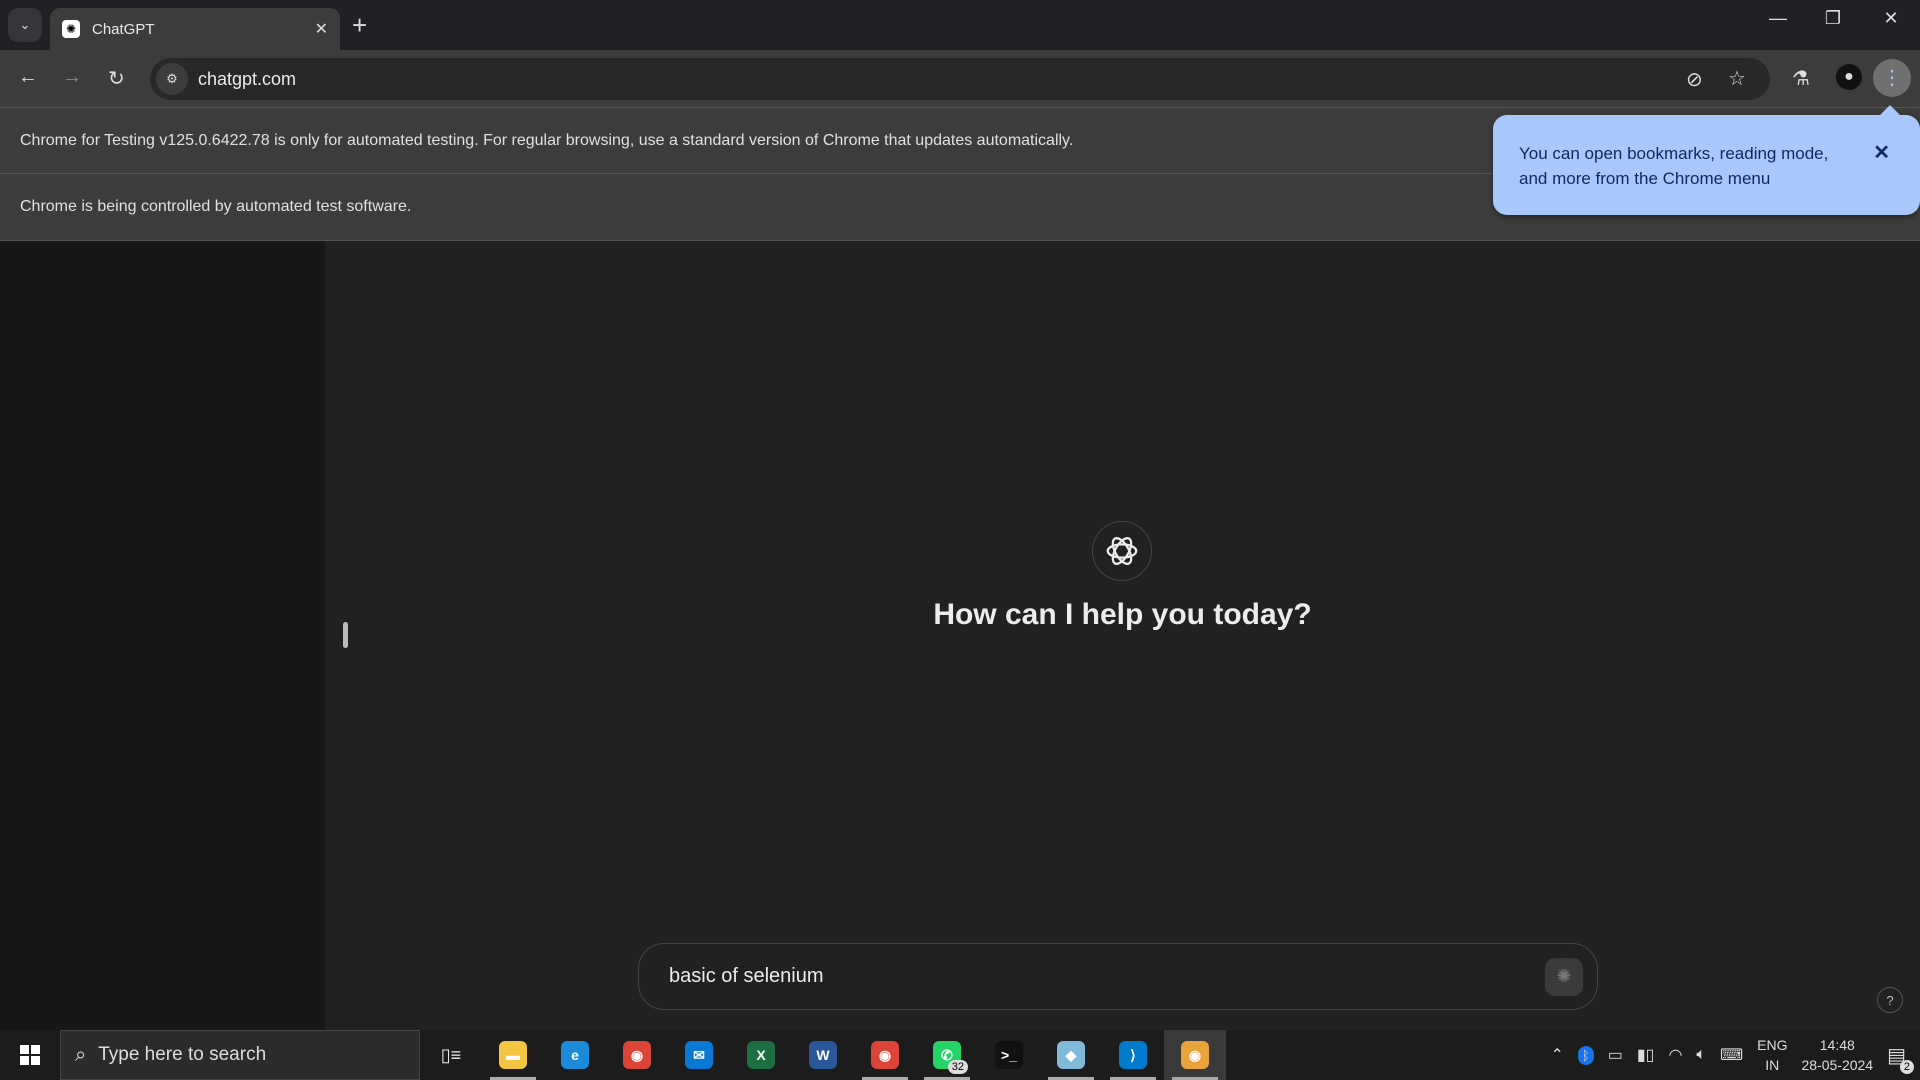 The width and height of the screenshot is (1920, 1080). Describe the element at coordinates (1778, 18) in the screenshot. I see `minimize-button: —` at that location.